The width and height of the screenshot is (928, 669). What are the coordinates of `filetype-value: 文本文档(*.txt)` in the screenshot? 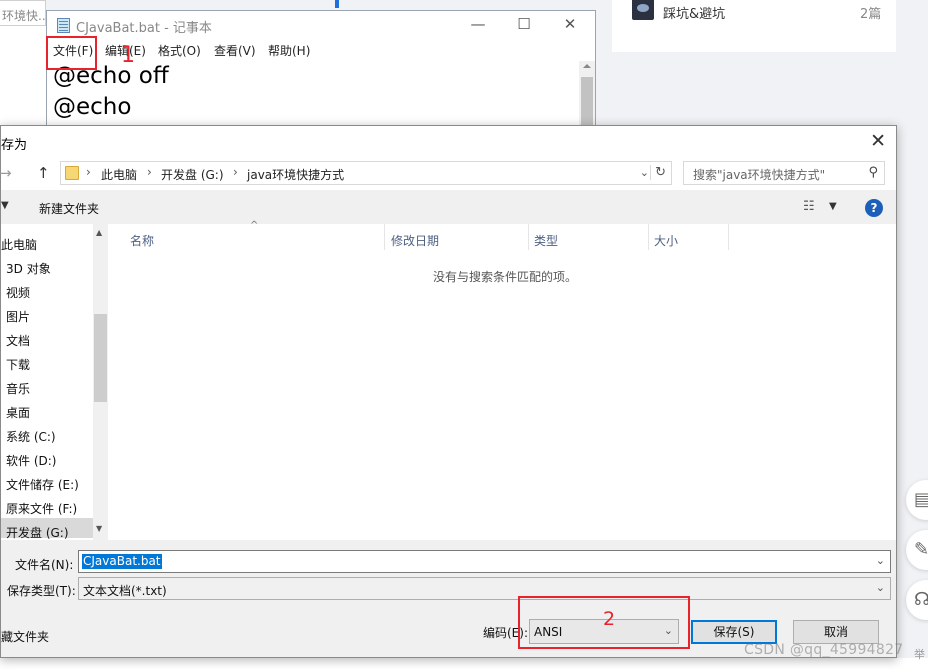 It's located at (125, 591).